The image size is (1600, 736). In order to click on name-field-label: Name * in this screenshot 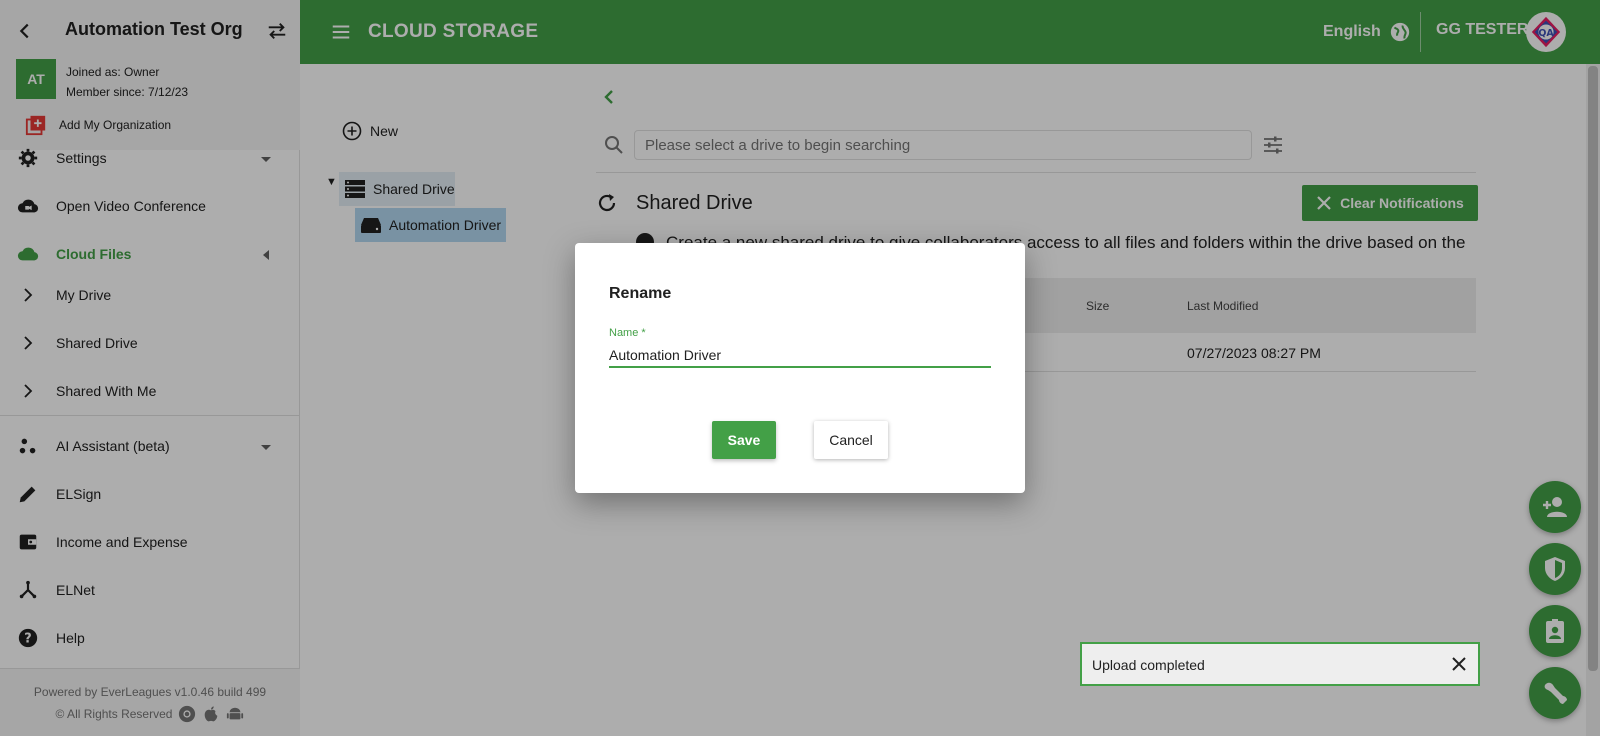, I will do `click(627, 333)`.